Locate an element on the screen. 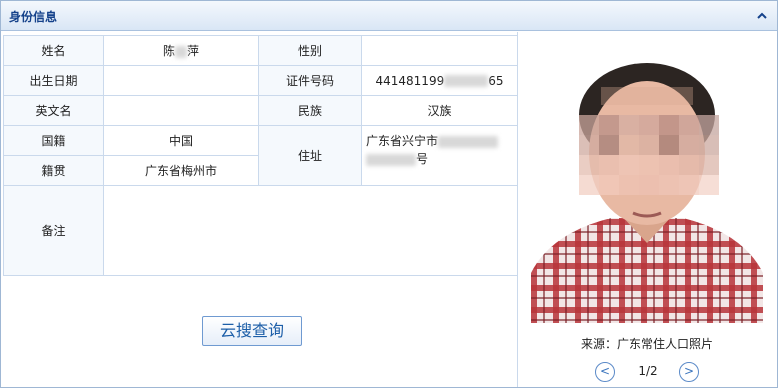 The image size is (778, 388). ethnic-label: 民族 is located at coordinates (310, 110).